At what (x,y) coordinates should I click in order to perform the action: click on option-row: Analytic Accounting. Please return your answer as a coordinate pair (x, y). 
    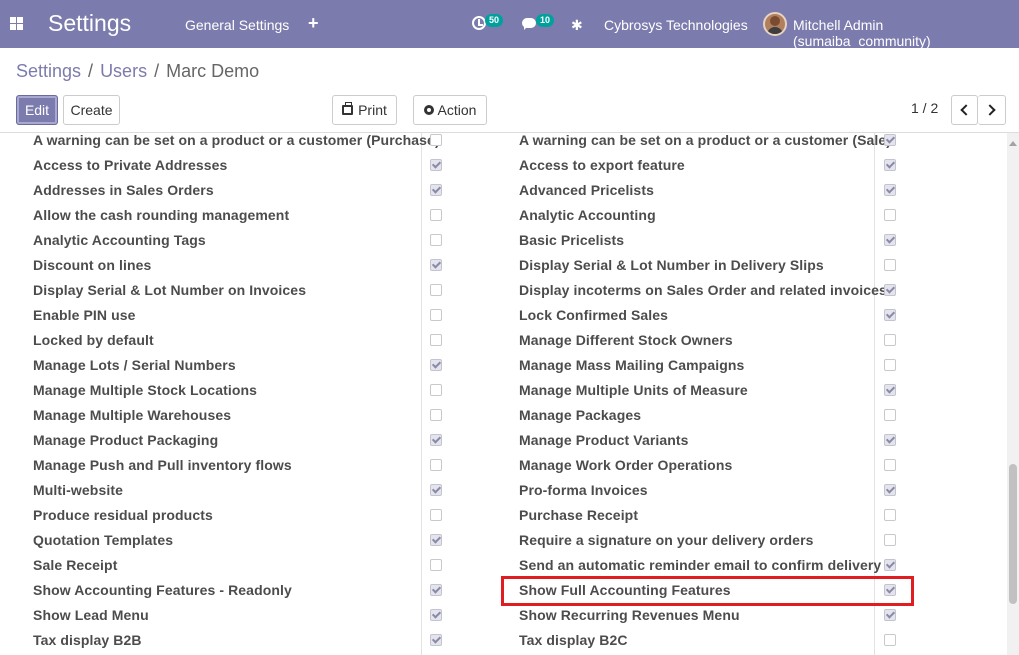
    Looking at the image, I should click on (587, 214).